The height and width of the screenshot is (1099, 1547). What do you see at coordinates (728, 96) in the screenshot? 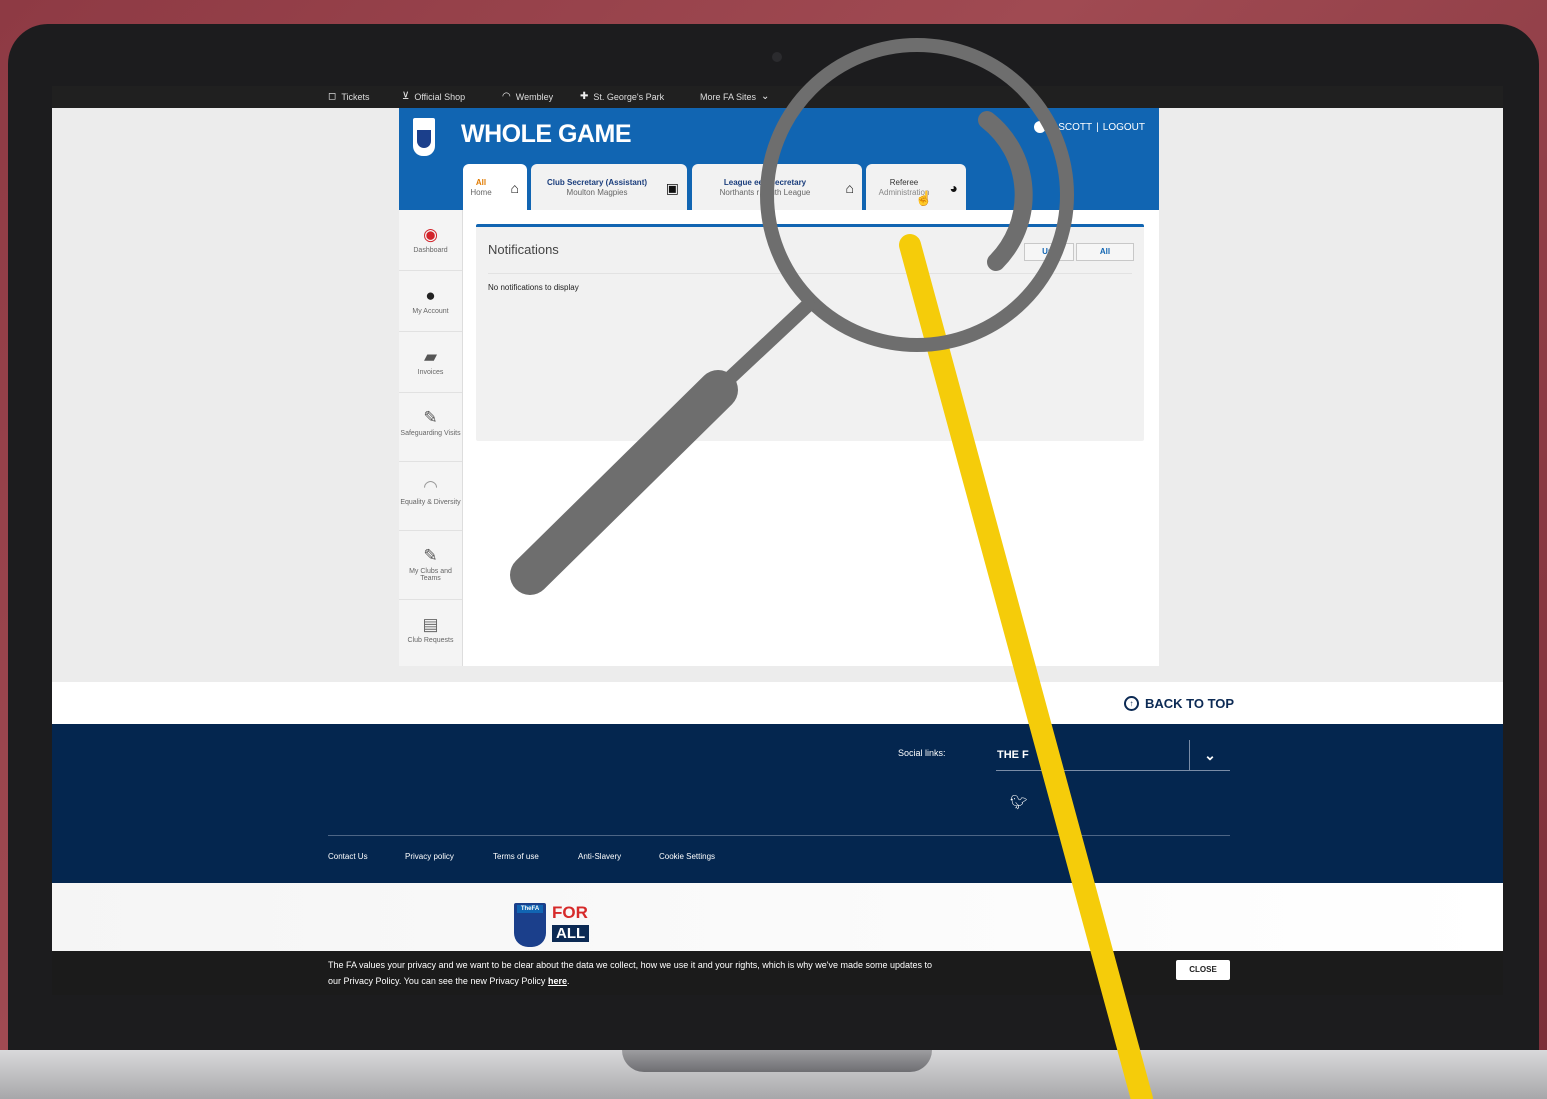
I see `topbar-more-label: More FA Sites` at bounding box center [728, 96].